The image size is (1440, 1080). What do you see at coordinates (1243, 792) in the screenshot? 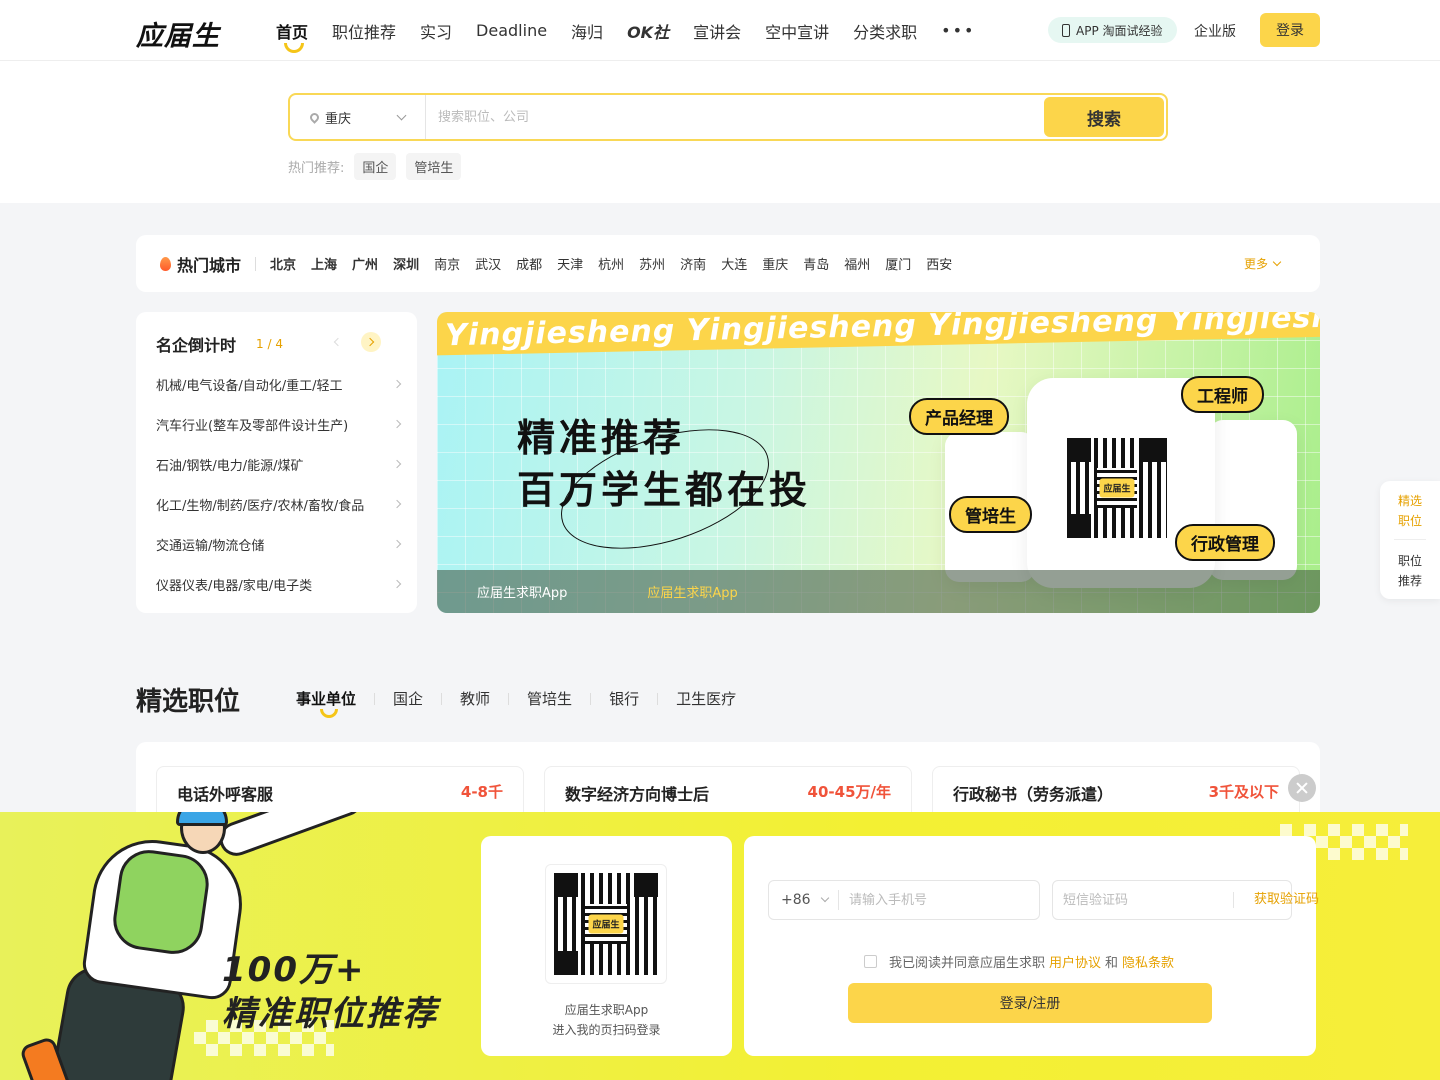
I see `job-salary: 3千及以下` at bounding box center [1243, 792].